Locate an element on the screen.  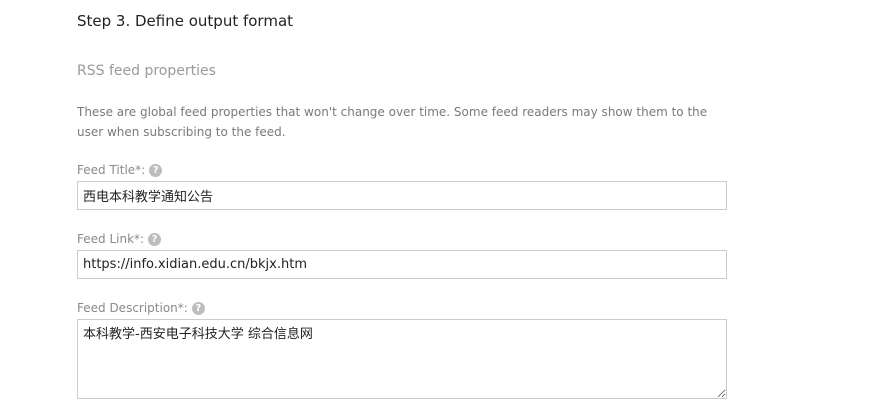
feed-link-label-row: Feed Link *: ? is located at coordinates (119, 239).